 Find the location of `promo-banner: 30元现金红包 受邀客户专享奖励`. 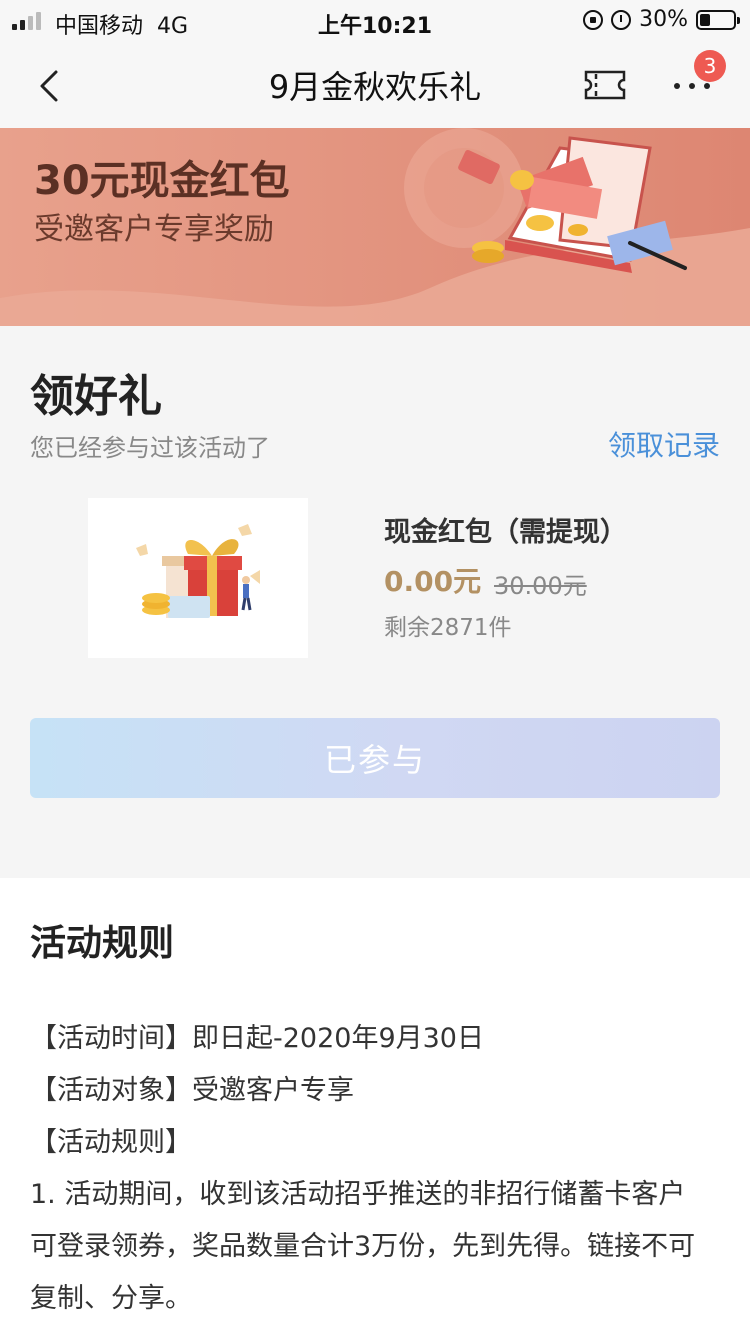

promo-banner: 30元现金红包 受邀客户专享奖励 is located at coordinates (375, 227).